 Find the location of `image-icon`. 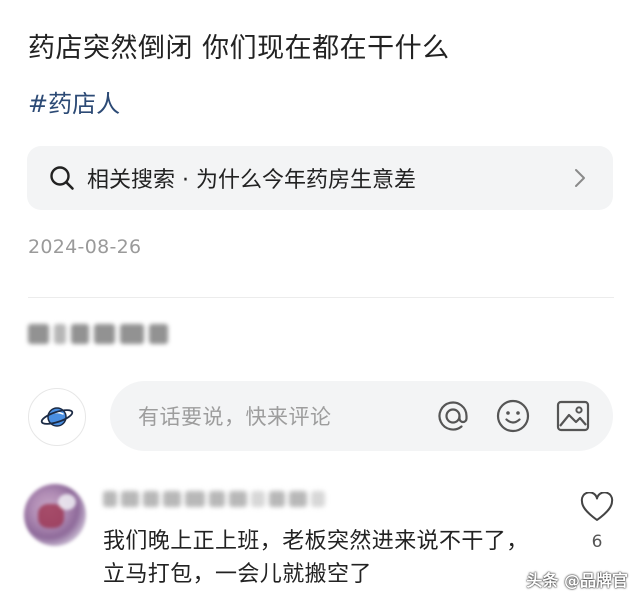

image-icon is located at coordinates (573, 416).